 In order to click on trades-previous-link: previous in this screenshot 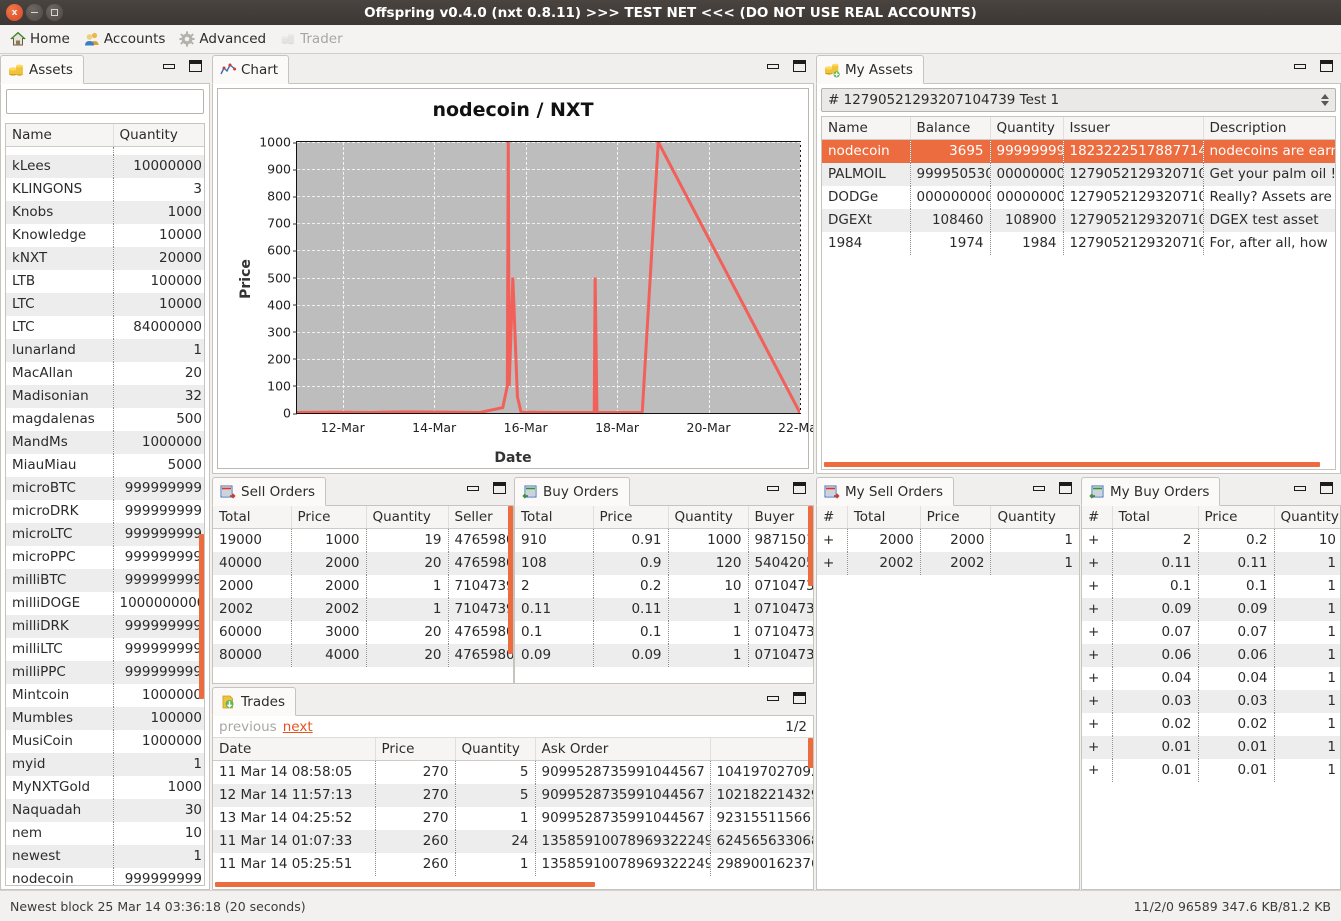, I will do `click(248, 727)`.